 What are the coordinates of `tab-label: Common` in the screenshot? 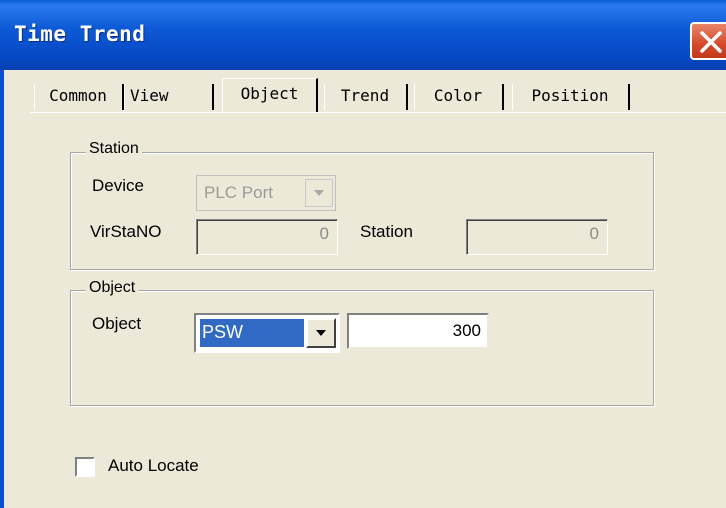 It's located at (78, 95).